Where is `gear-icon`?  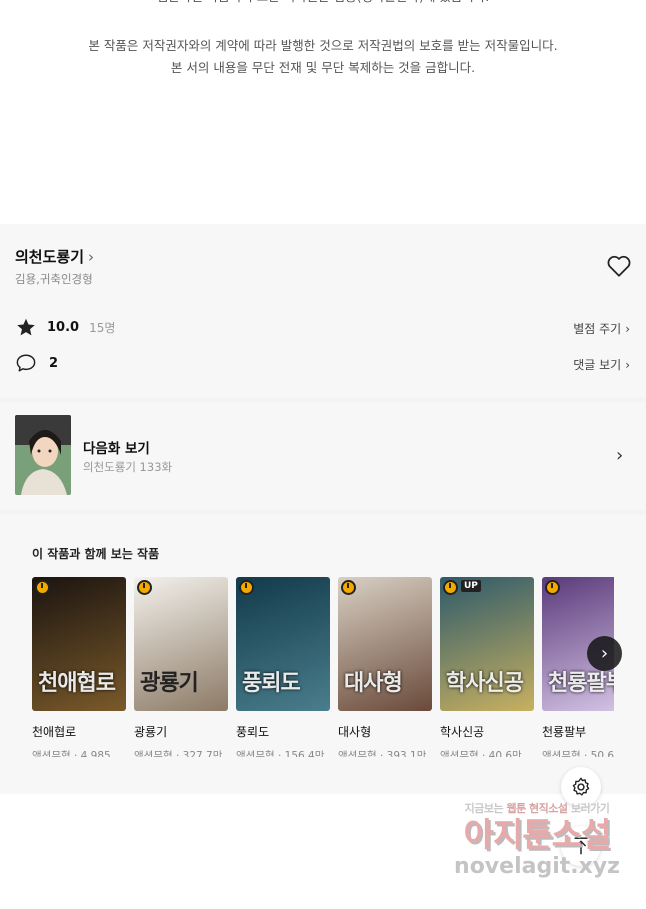 gear-icon is located at coordinates (581, 786).